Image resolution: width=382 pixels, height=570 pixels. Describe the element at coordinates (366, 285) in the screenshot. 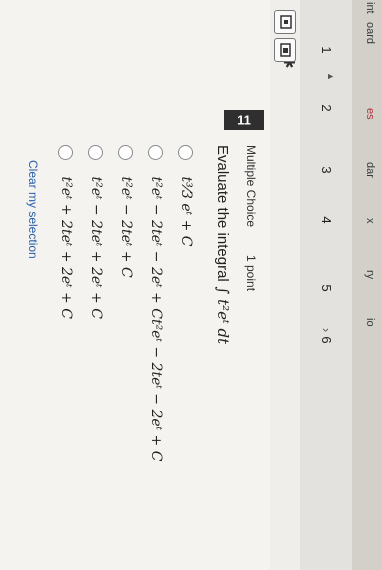

I see `left-nav: int oard es dar x ry io` at that location.